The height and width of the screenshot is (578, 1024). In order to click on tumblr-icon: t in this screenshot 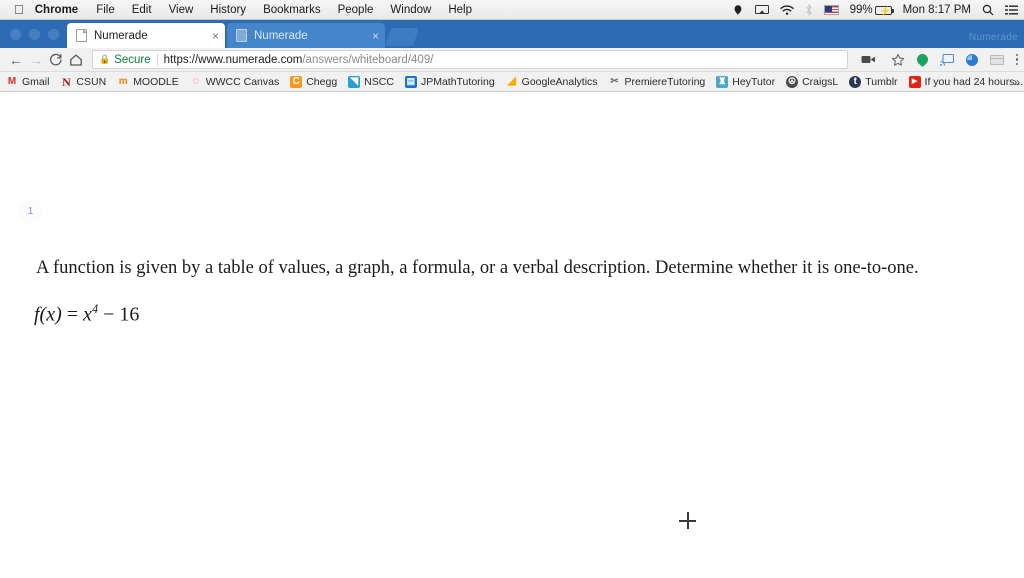, I will do `click(855, 81)`.